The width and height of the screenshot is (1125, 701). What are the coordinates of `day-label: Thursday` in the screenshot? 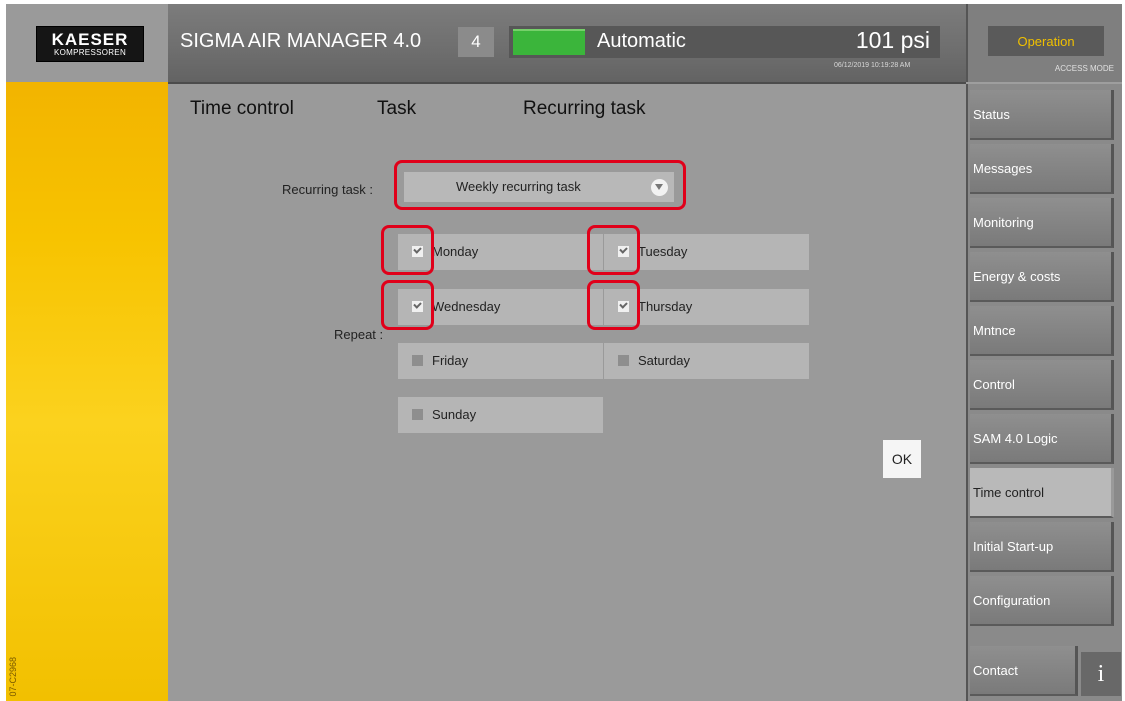 It's located at (665, 306).